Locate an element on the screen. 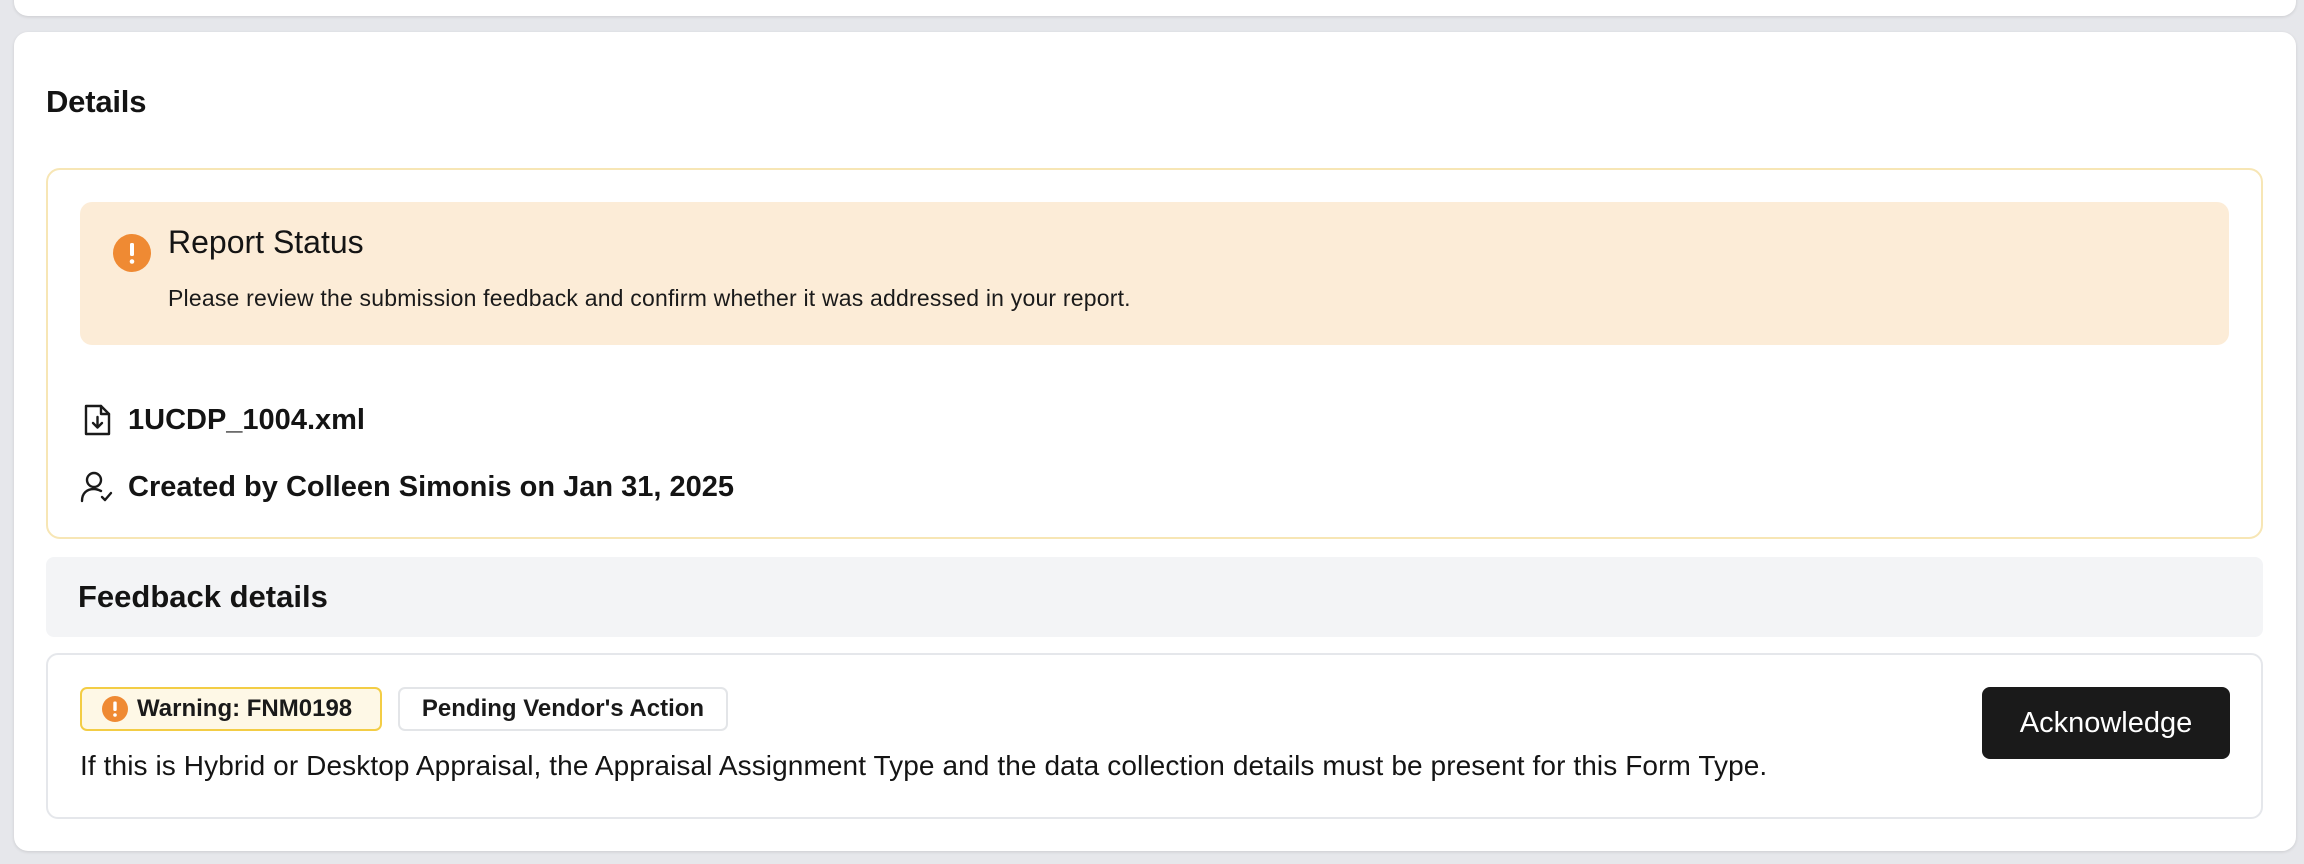  report-status-title: Report Status is located at coordinates (266, 242).